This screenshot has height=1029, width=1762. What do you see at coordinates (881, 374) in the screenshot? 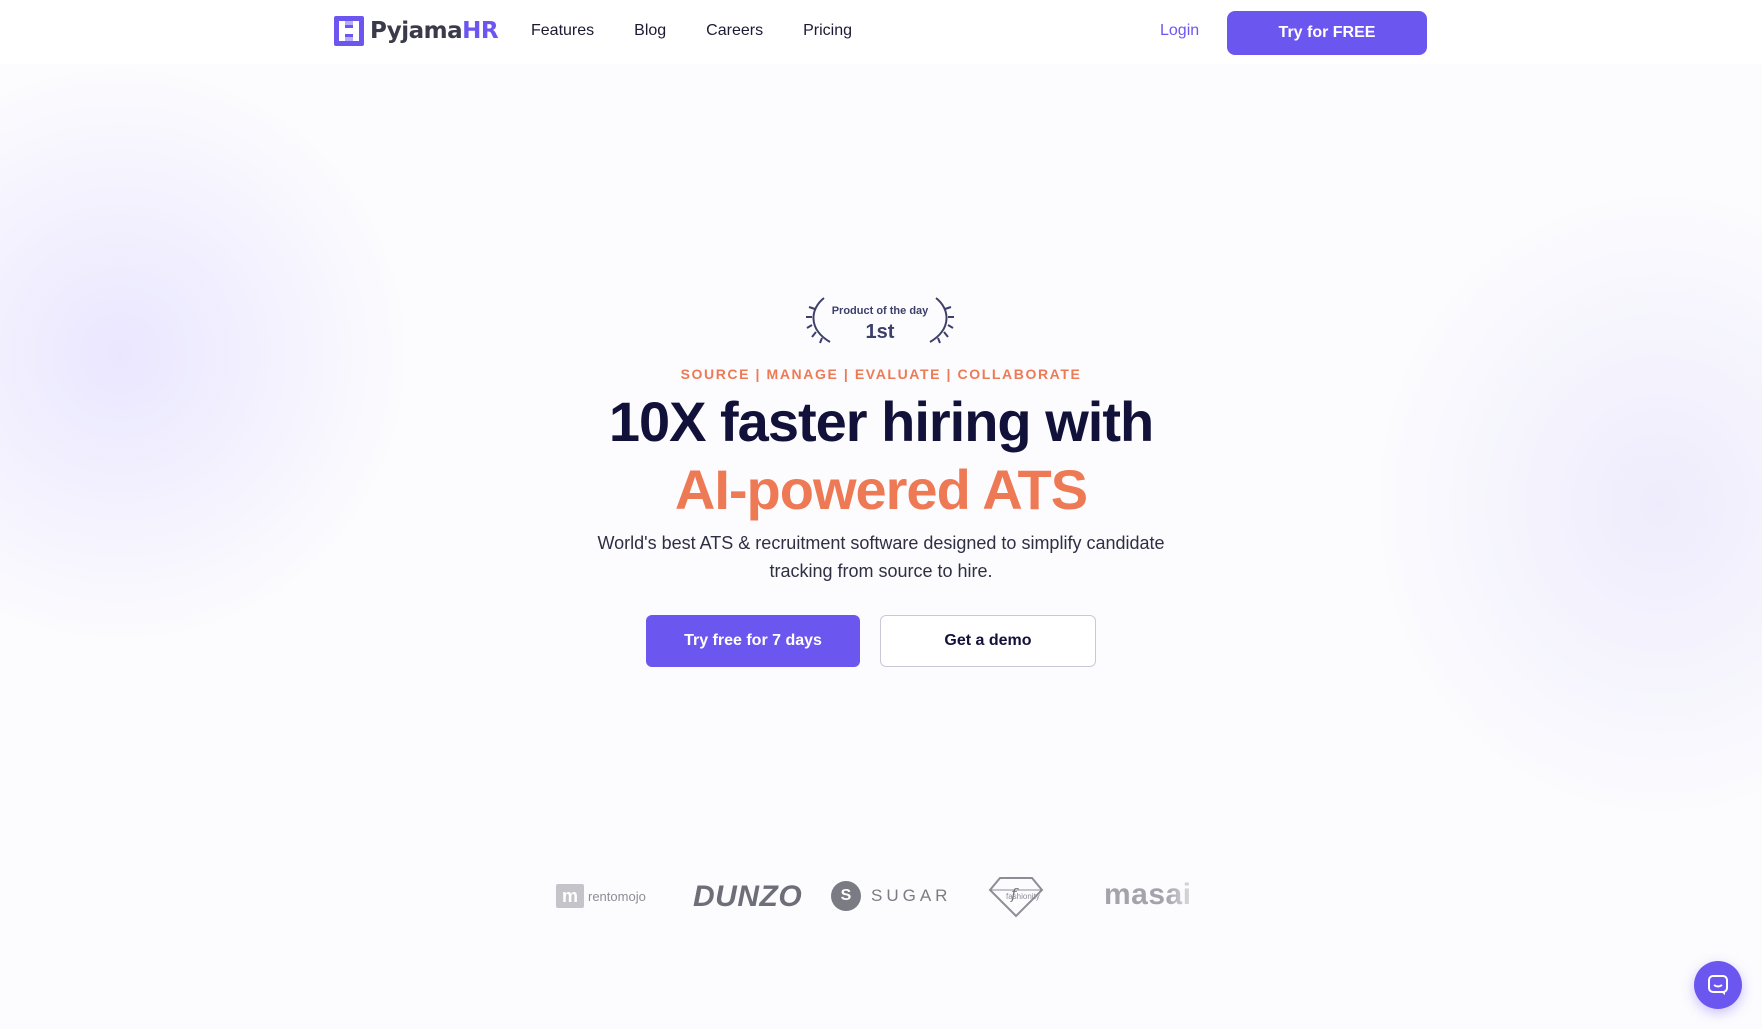
I see `hero-tagline: SOURCE | MANAGE | EVALUATE | COLLABORATE` at bounding box center [881, 374].